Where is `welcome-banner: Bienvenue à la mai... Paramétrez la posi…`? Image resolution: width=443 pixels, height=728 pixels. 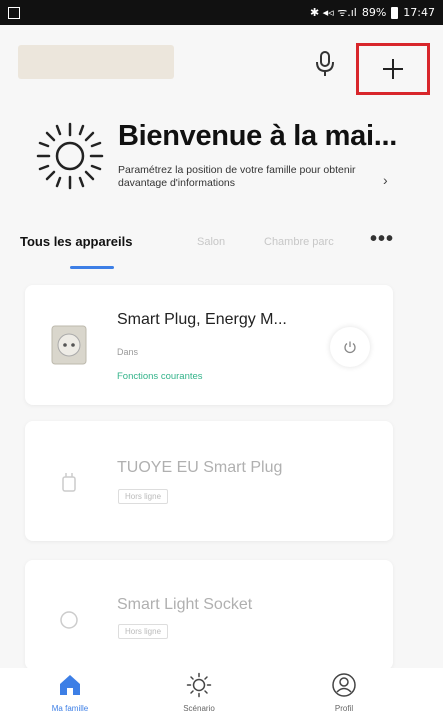 welcome-banner: Bienvenue à la mai... Paramétrez la posi… is located at coordinates (221, 157).